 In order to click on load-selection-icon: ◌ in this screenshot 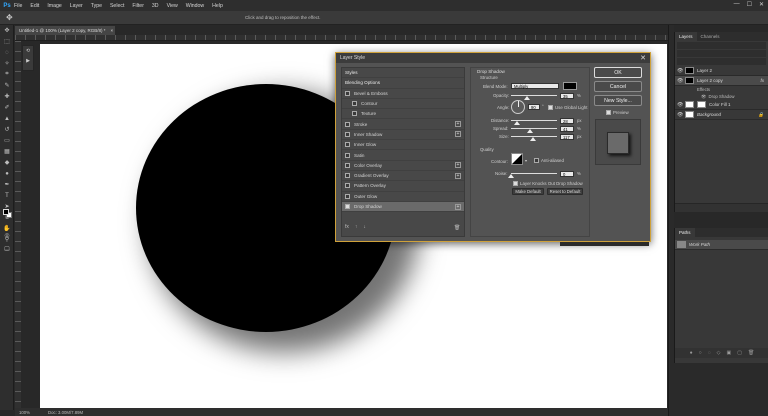, I will do `click(709, 353)`.